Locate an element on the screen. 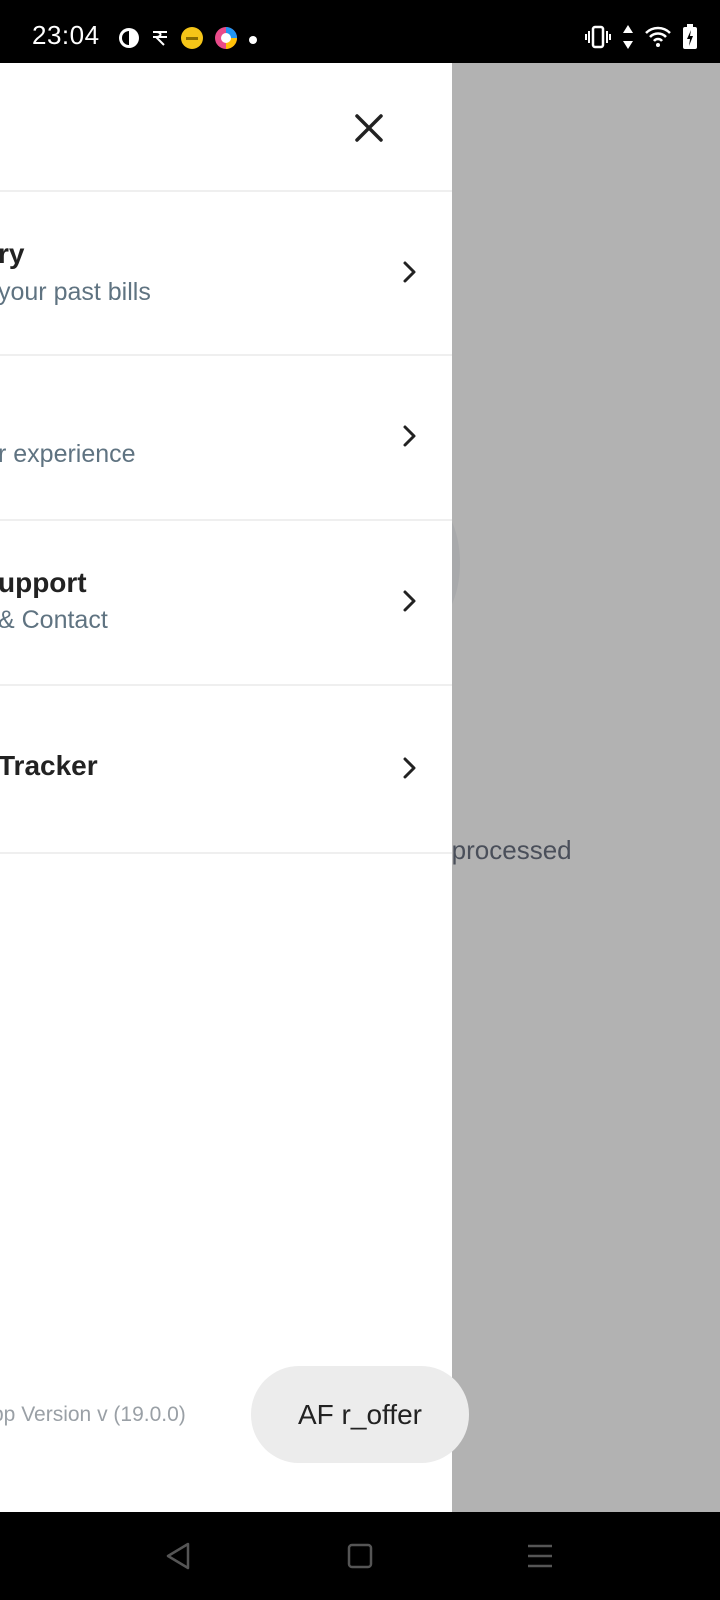  menu-item-title: ry is located at coordinates (12, 253).